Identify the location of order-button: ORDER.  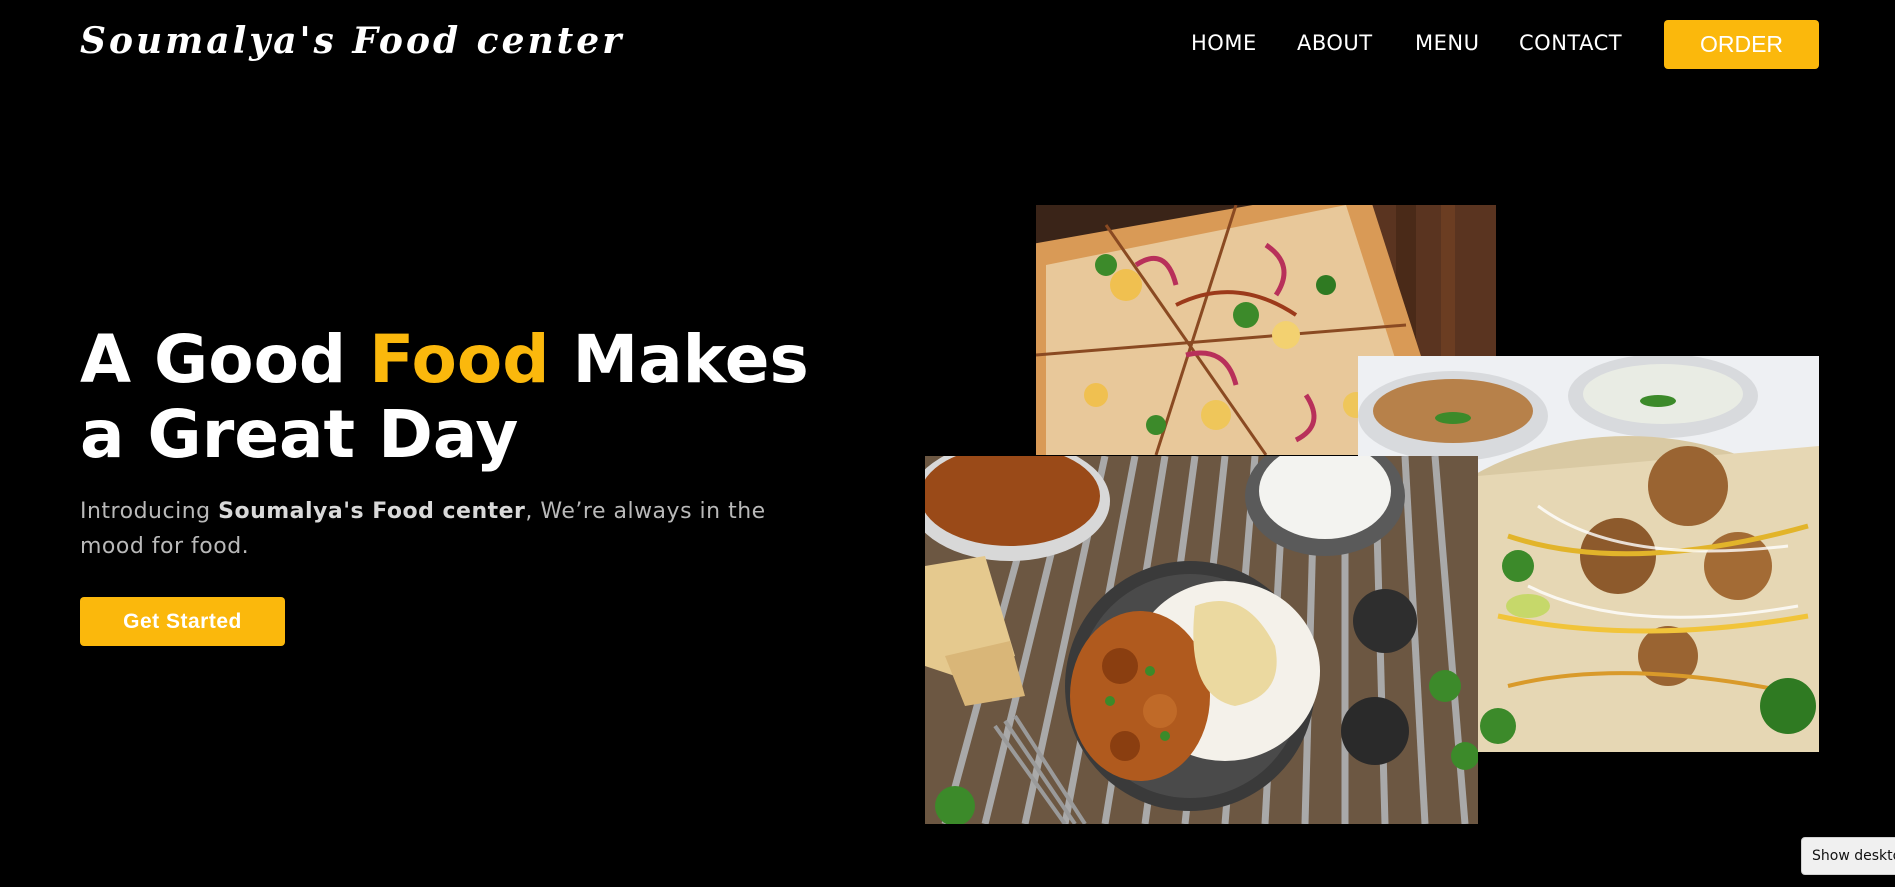
(1741, 44).